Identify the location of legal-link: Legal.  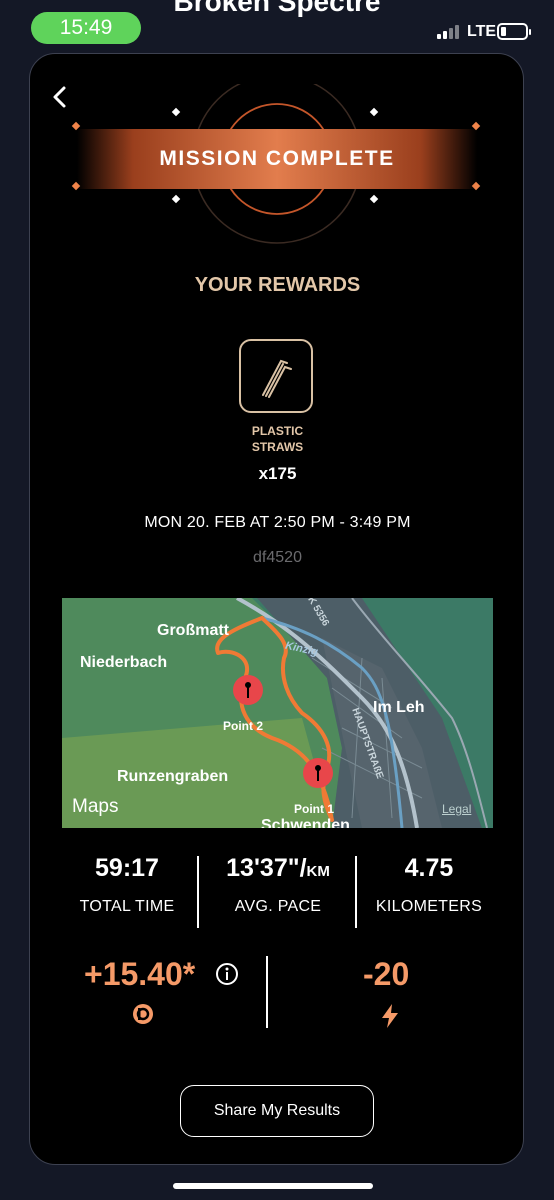
(456, 809).